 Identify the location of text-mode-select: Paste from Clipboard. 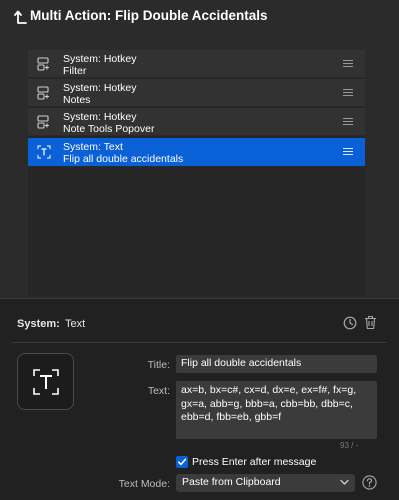
(265, 483).